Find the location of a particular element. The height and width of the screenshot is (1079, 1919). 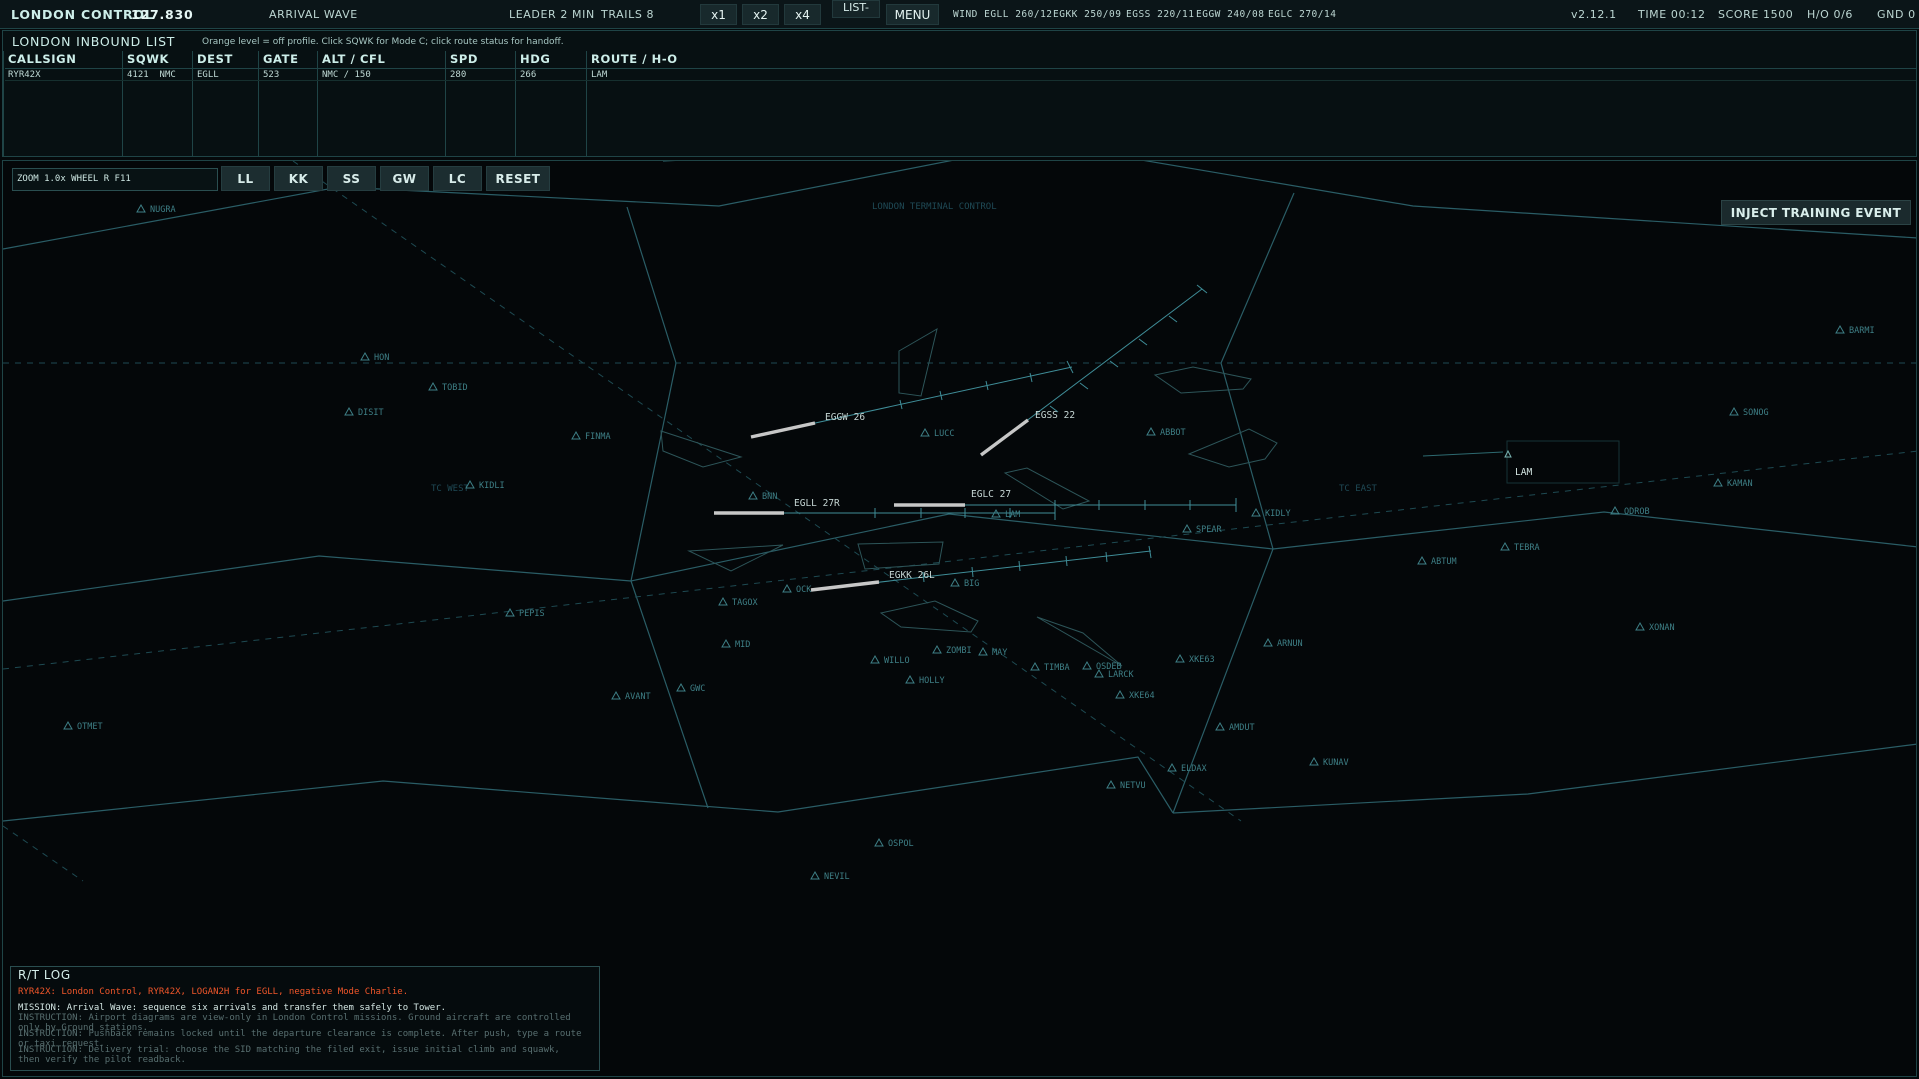

column-header: SPD is located at coordinates (464, 59).